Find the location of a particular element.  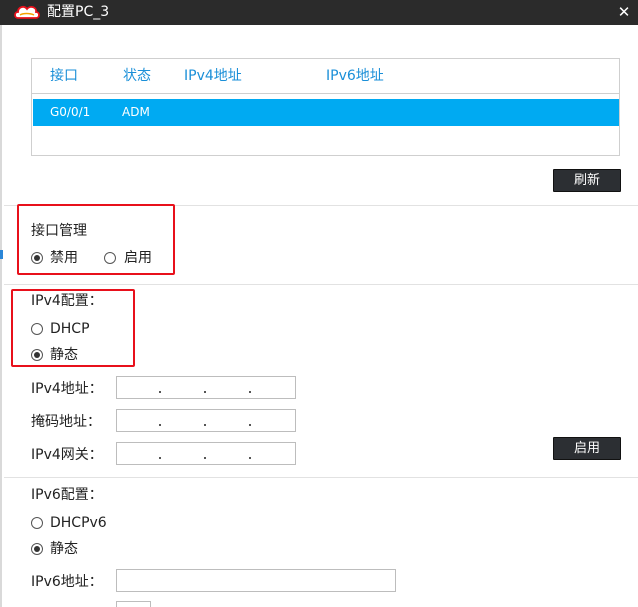

radio-ipv4-dhcp is located at coordinates (37, 329).